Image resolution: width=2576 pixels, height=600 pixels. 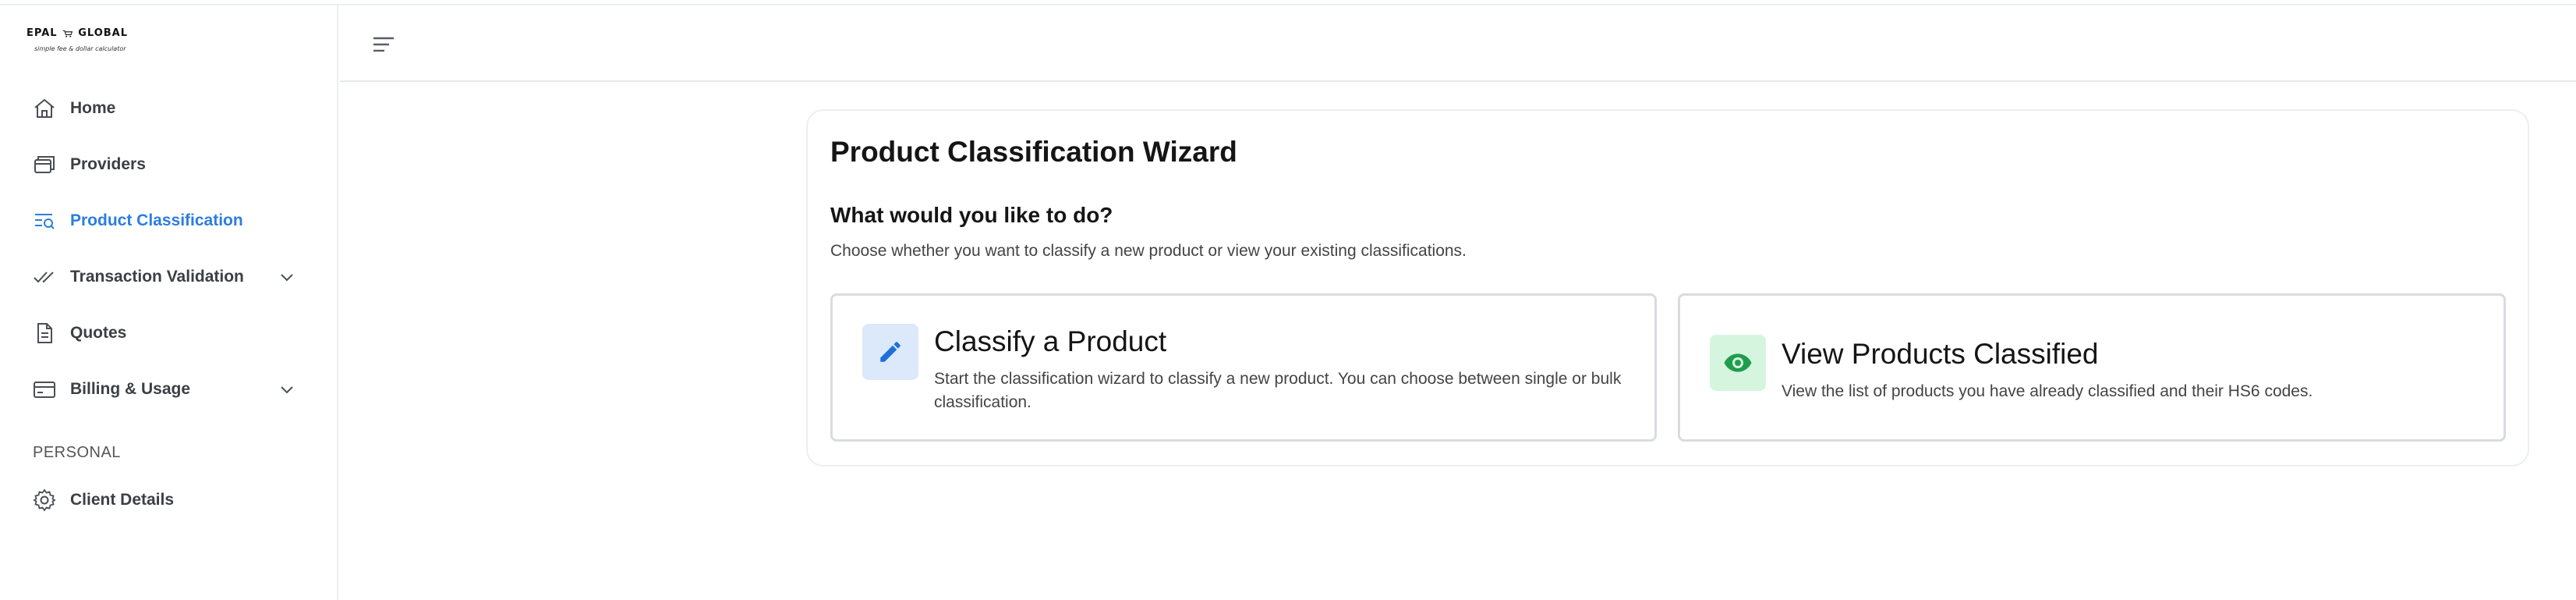 I want to click on option-title: View Products Classified, so click(x=1940, y=354).